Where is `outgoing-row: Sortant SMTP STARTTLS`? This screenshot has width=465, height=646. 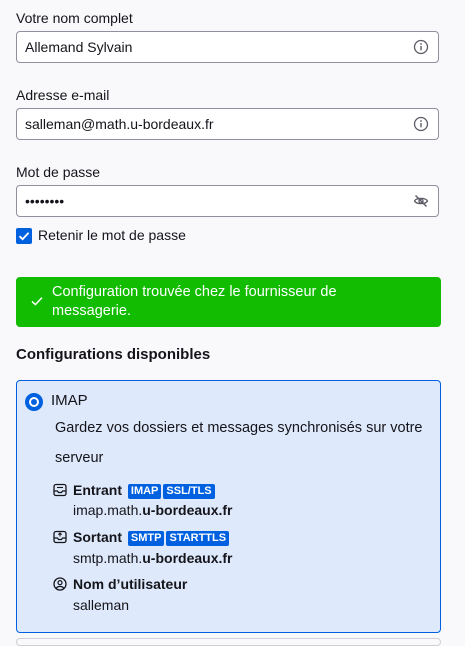 outgoing-row: Sortant SMTP STARTTLS is located at coordinates (151, 537).